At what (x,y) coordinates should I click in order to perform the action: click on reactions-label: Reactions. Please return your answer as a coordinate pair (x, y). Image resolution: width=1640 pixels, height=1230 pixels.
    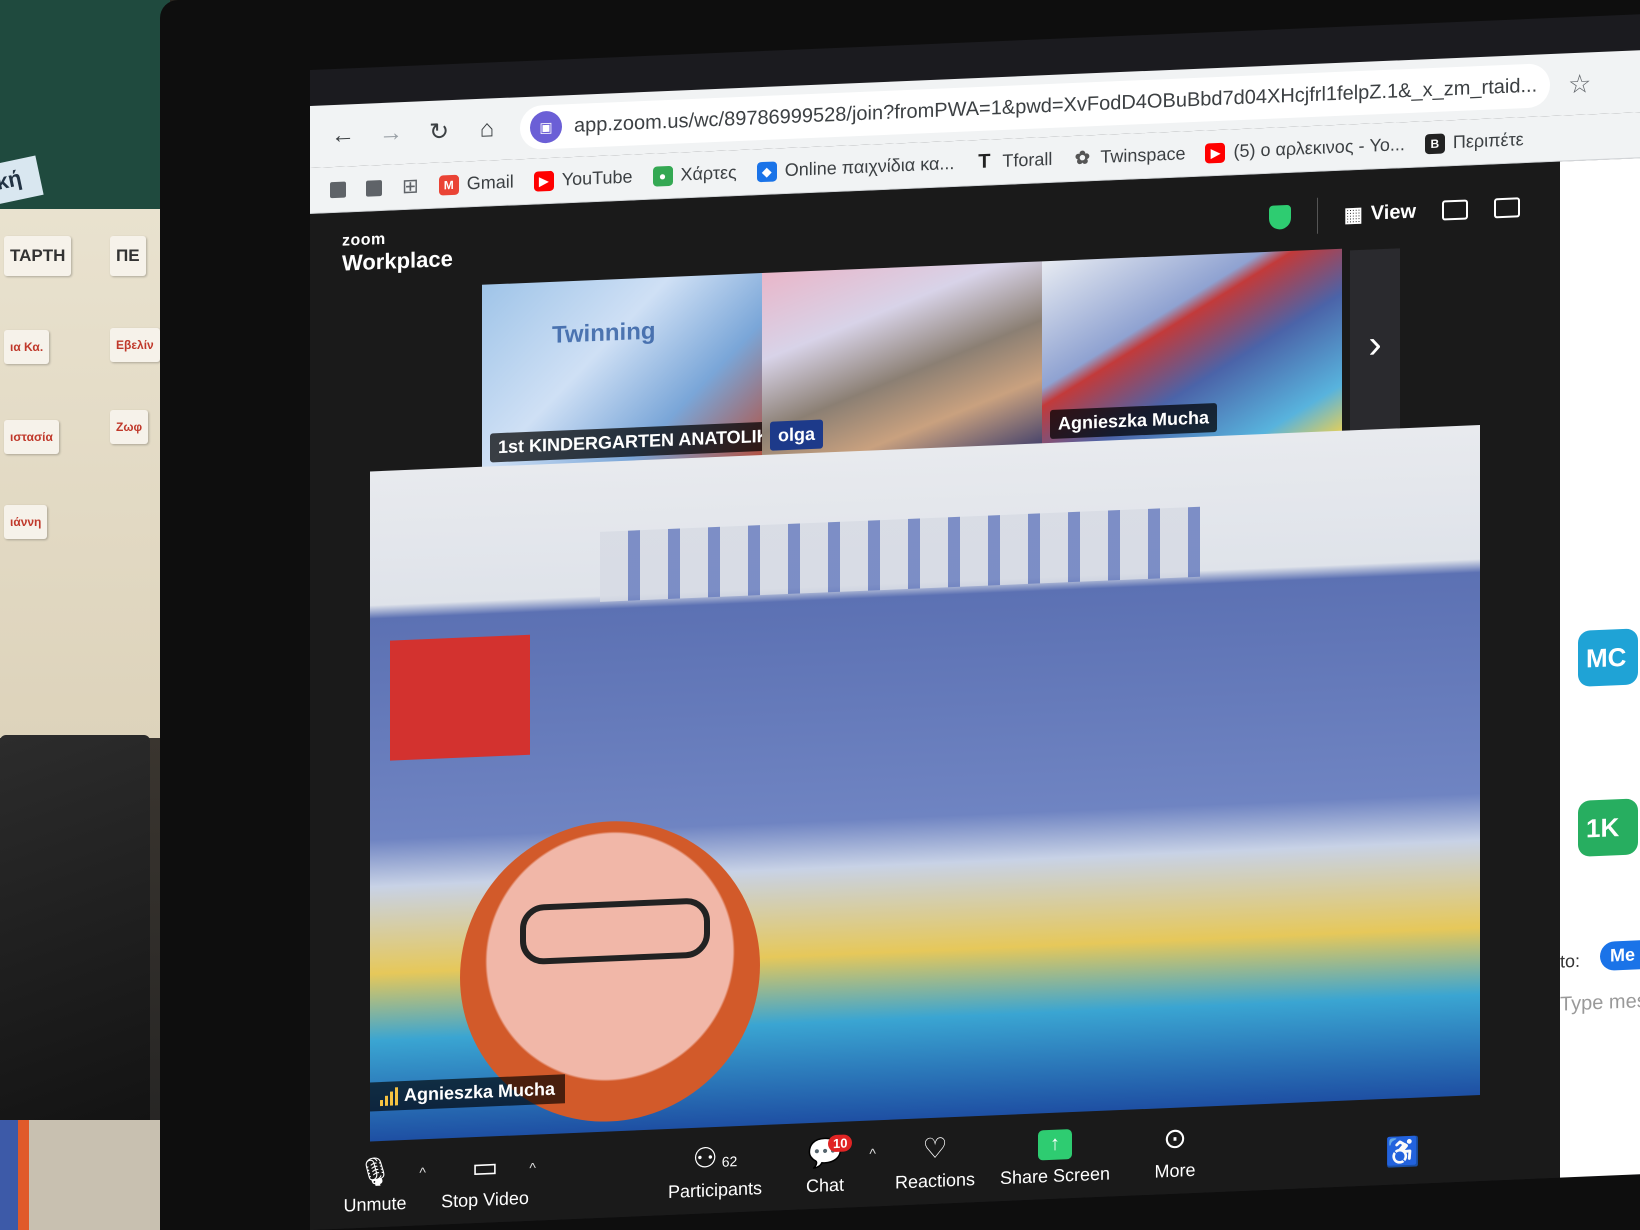
    Looking at the image, I should click on (935, 1180).